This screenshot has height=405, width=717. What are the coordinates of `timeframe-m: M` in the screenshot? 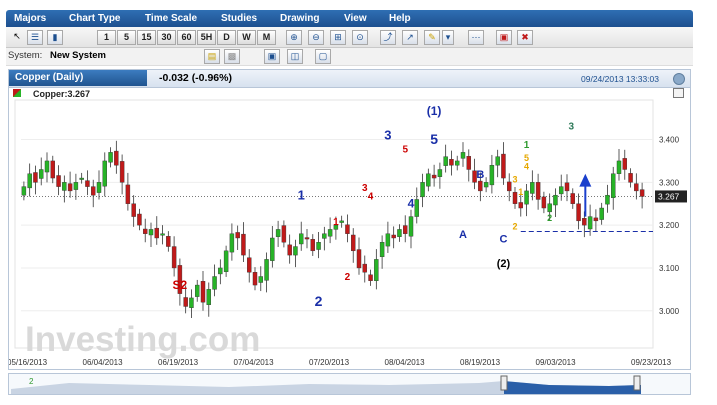 It's located at (266, 37).